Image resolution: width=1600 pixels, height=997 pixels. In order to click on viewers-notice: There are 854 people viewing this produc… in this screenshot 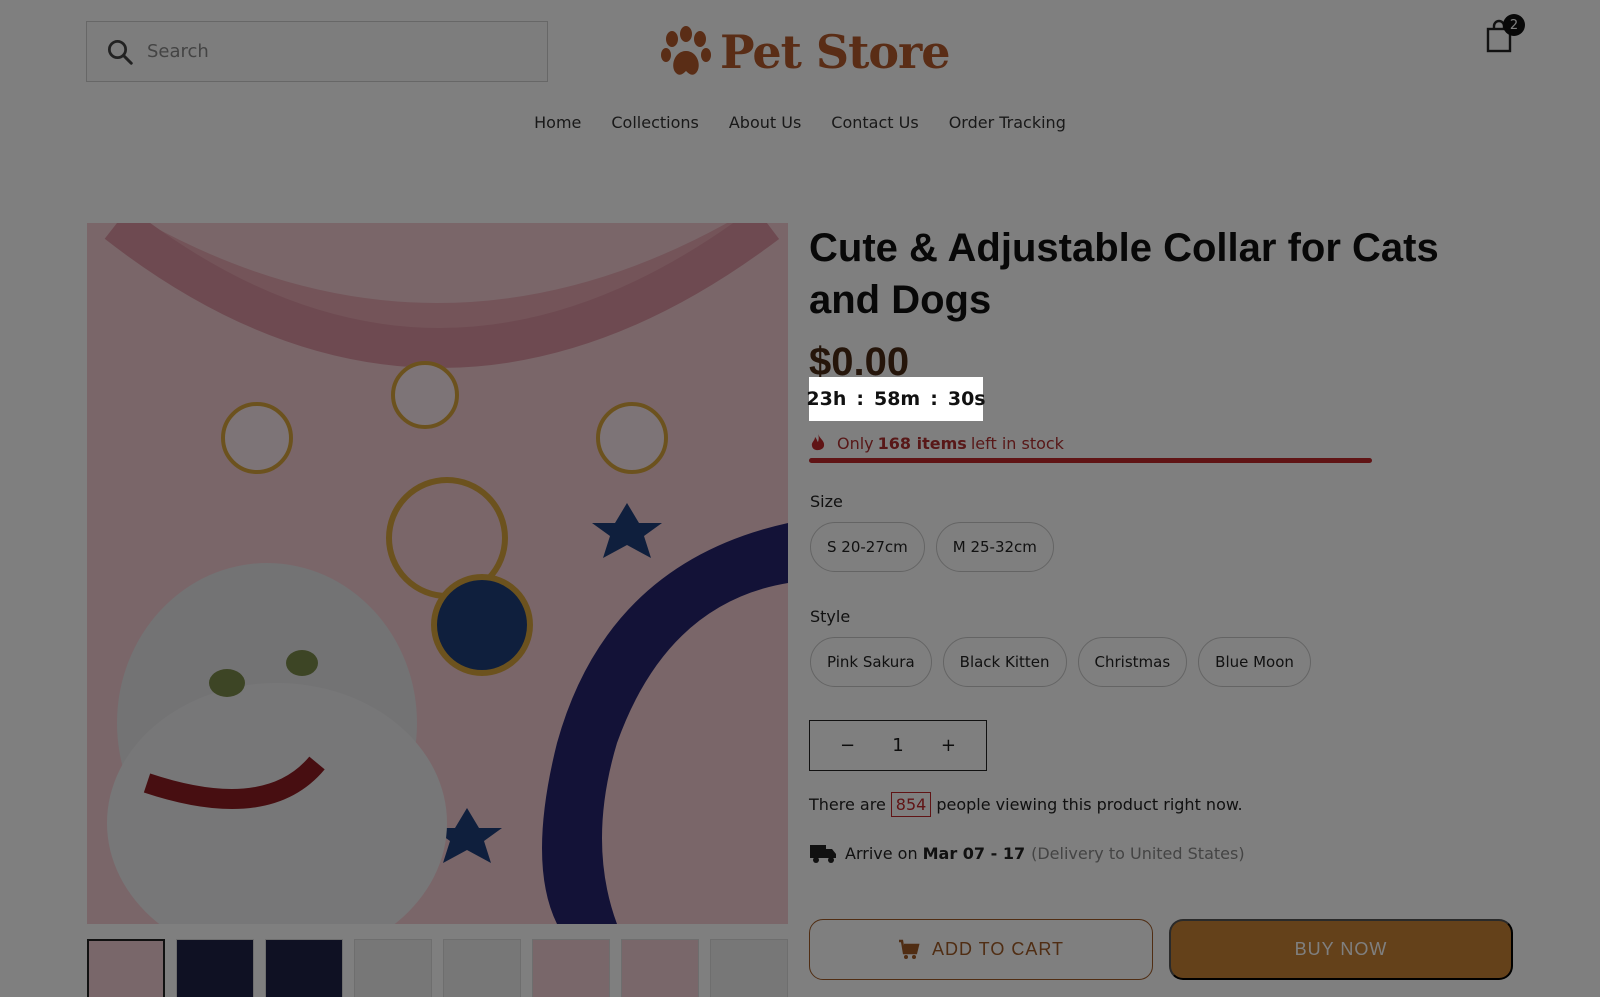, I will do `click(1026, 804)`.